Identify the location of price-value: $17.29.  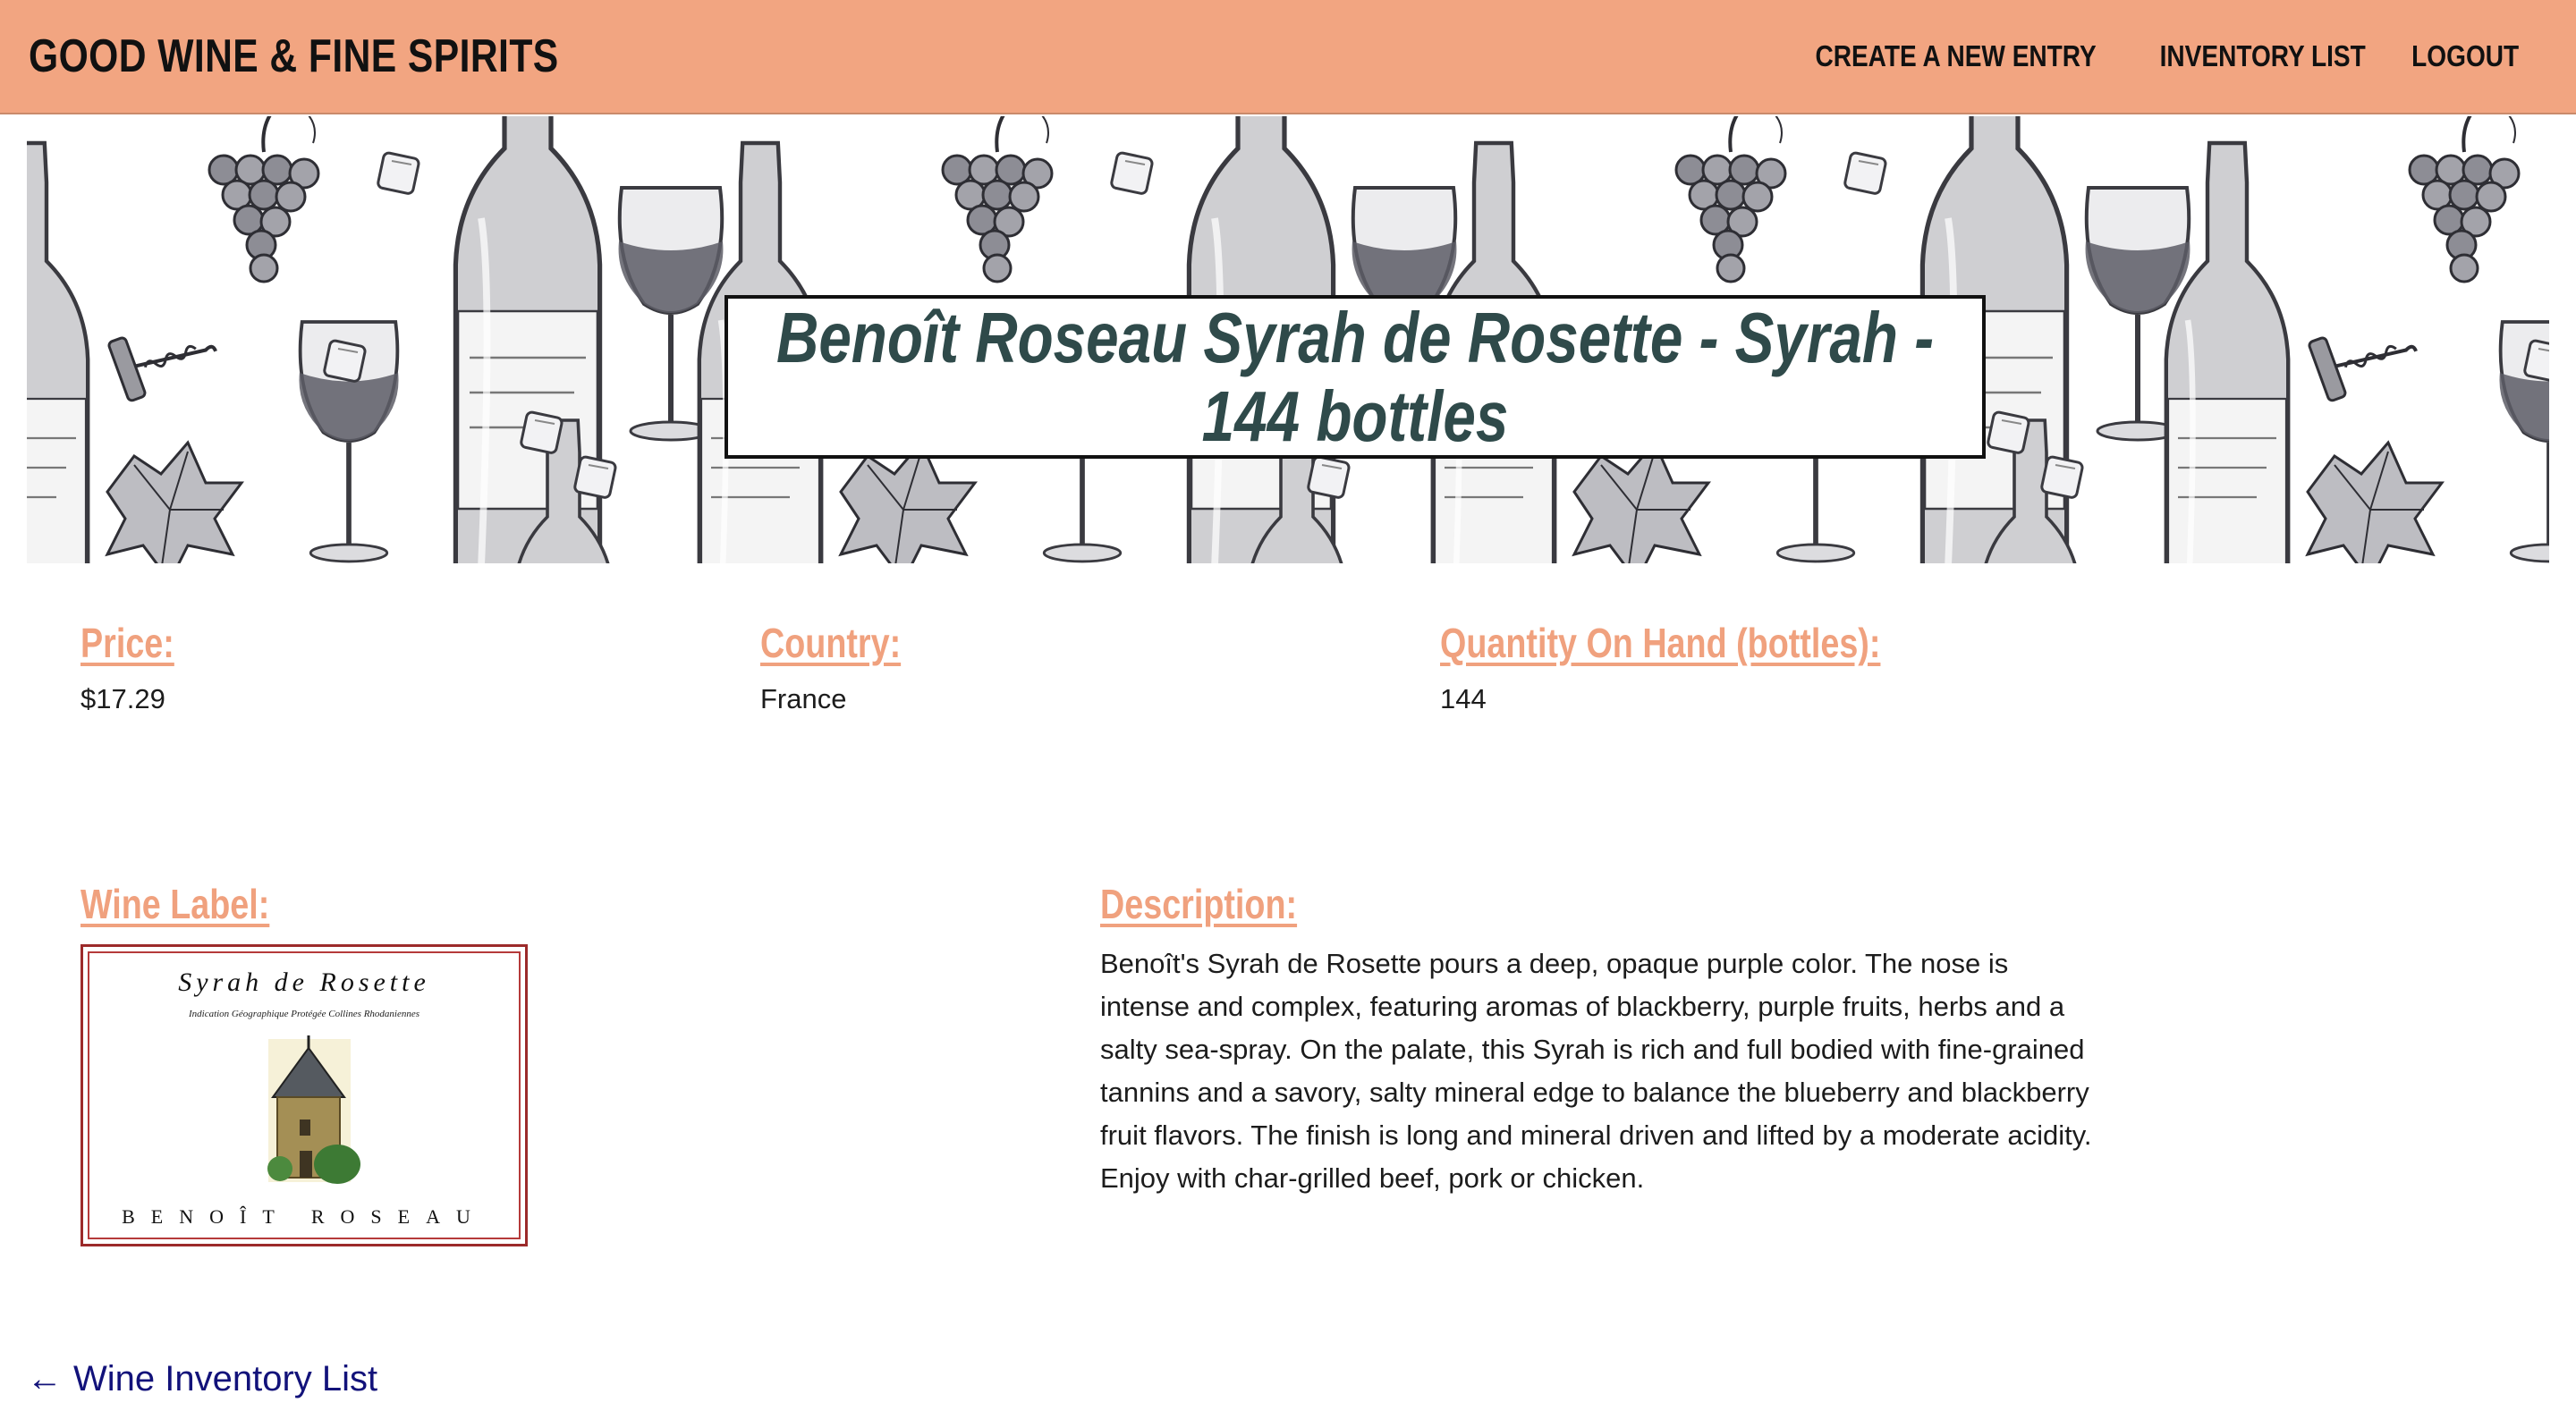
(122, 698).